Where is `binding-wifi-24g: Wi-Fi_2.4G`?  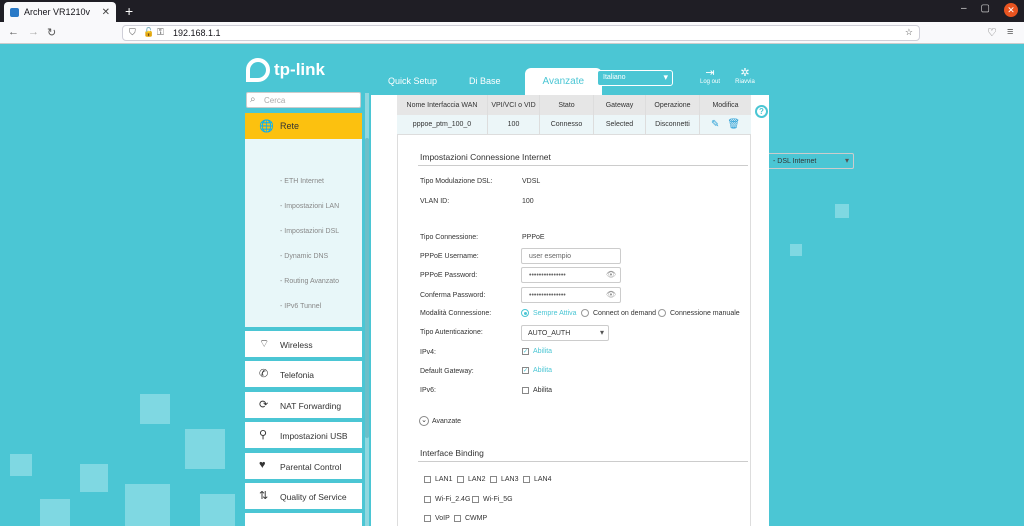
binding-wifi-24g: Wi-Fi_2.4G is located at coordinates (447, 499).